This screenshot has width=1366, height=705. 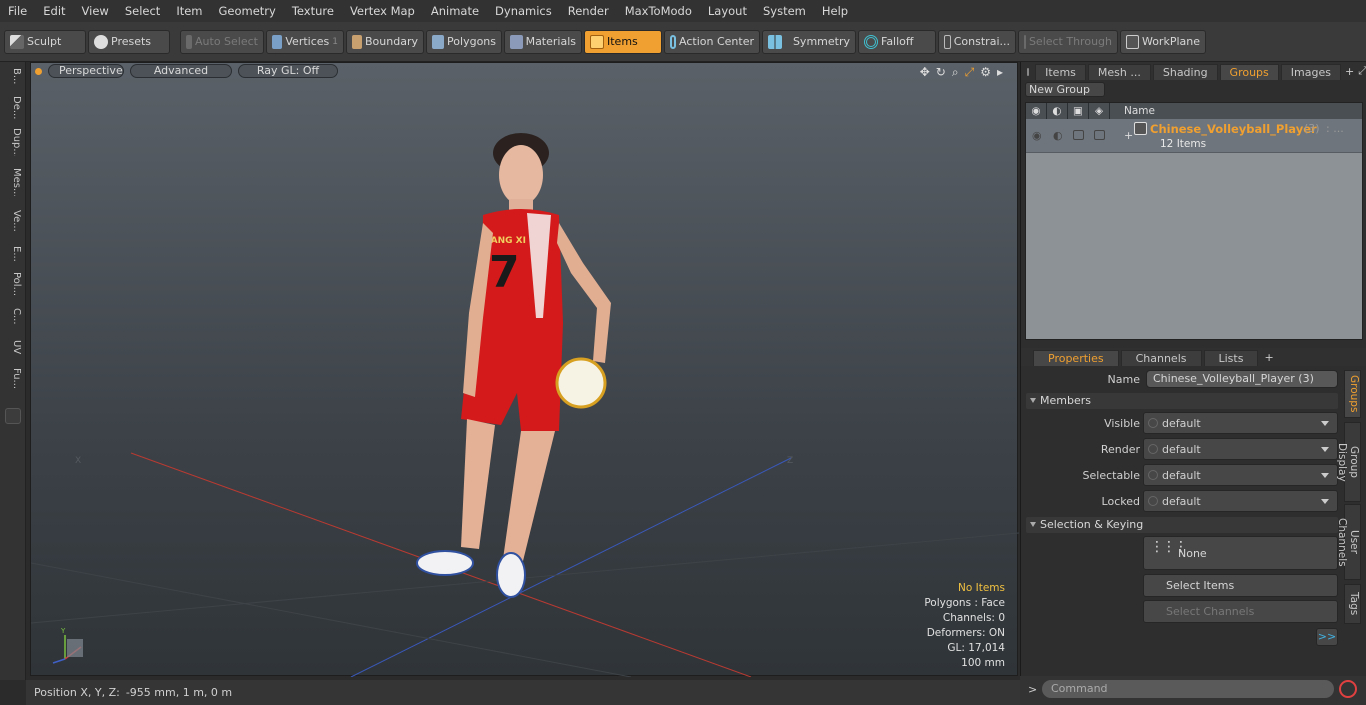 I want to click on field-dropdown-selectable: default, so click(x=1240, y=475).